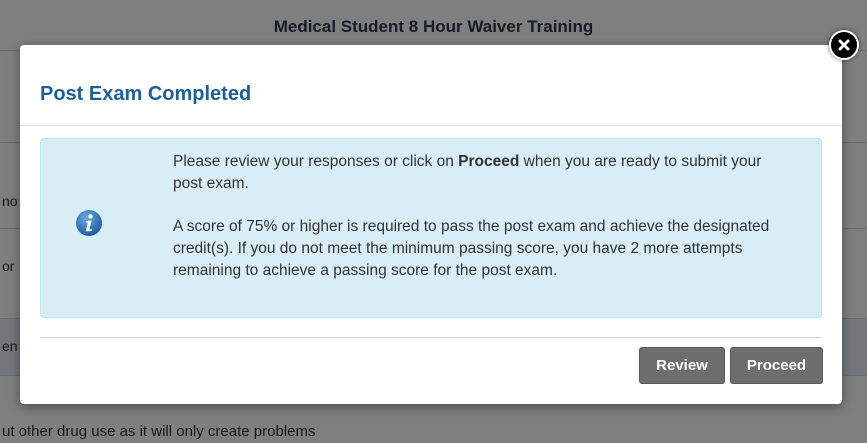  What do you see at coordinates (682, 365) in the screenshot?
I see `review-button: Review` at bounding box center [682, 365].